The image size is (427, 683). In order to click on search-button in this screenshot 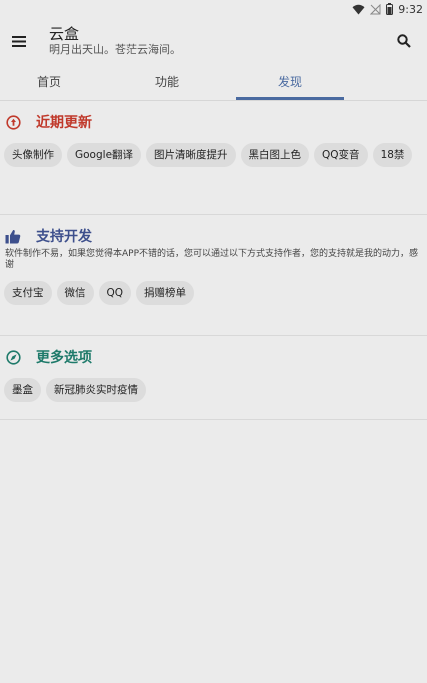, I will do `click(404, 41)`.